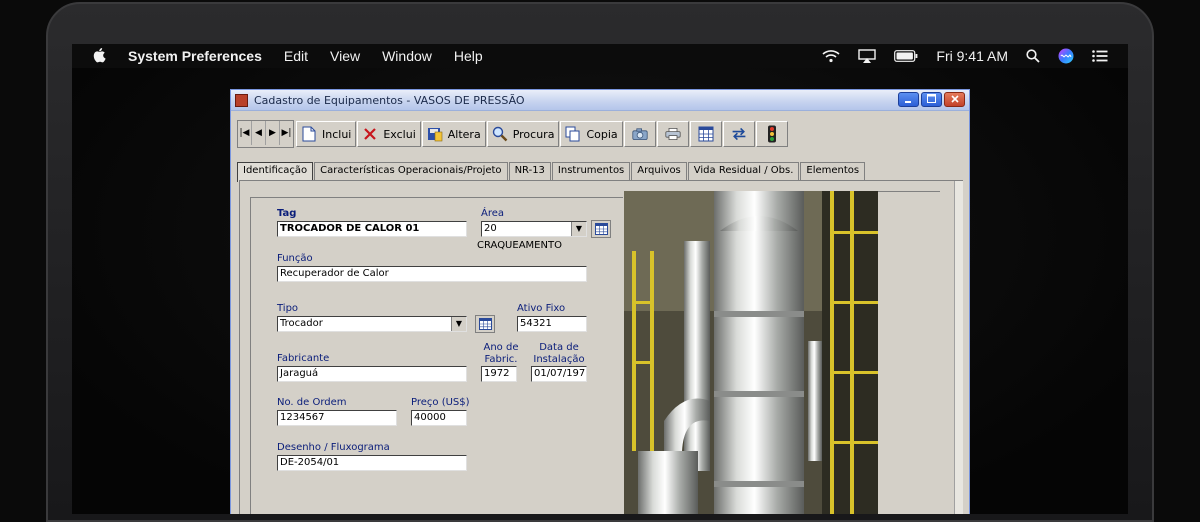 The image size is (1200, 522). What do you see at coordinates (1100, 56) in the screenshot?
I see `notification-center-icon` at bounding box center [1100, 56].